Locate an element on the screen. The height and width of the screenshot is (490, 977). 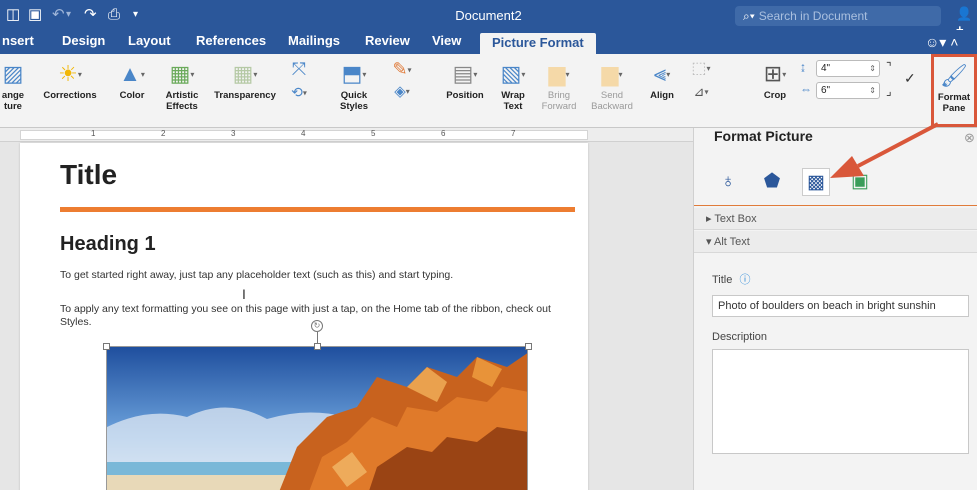
send-backward-label-2: Backward is located at coordinates (612, 106).